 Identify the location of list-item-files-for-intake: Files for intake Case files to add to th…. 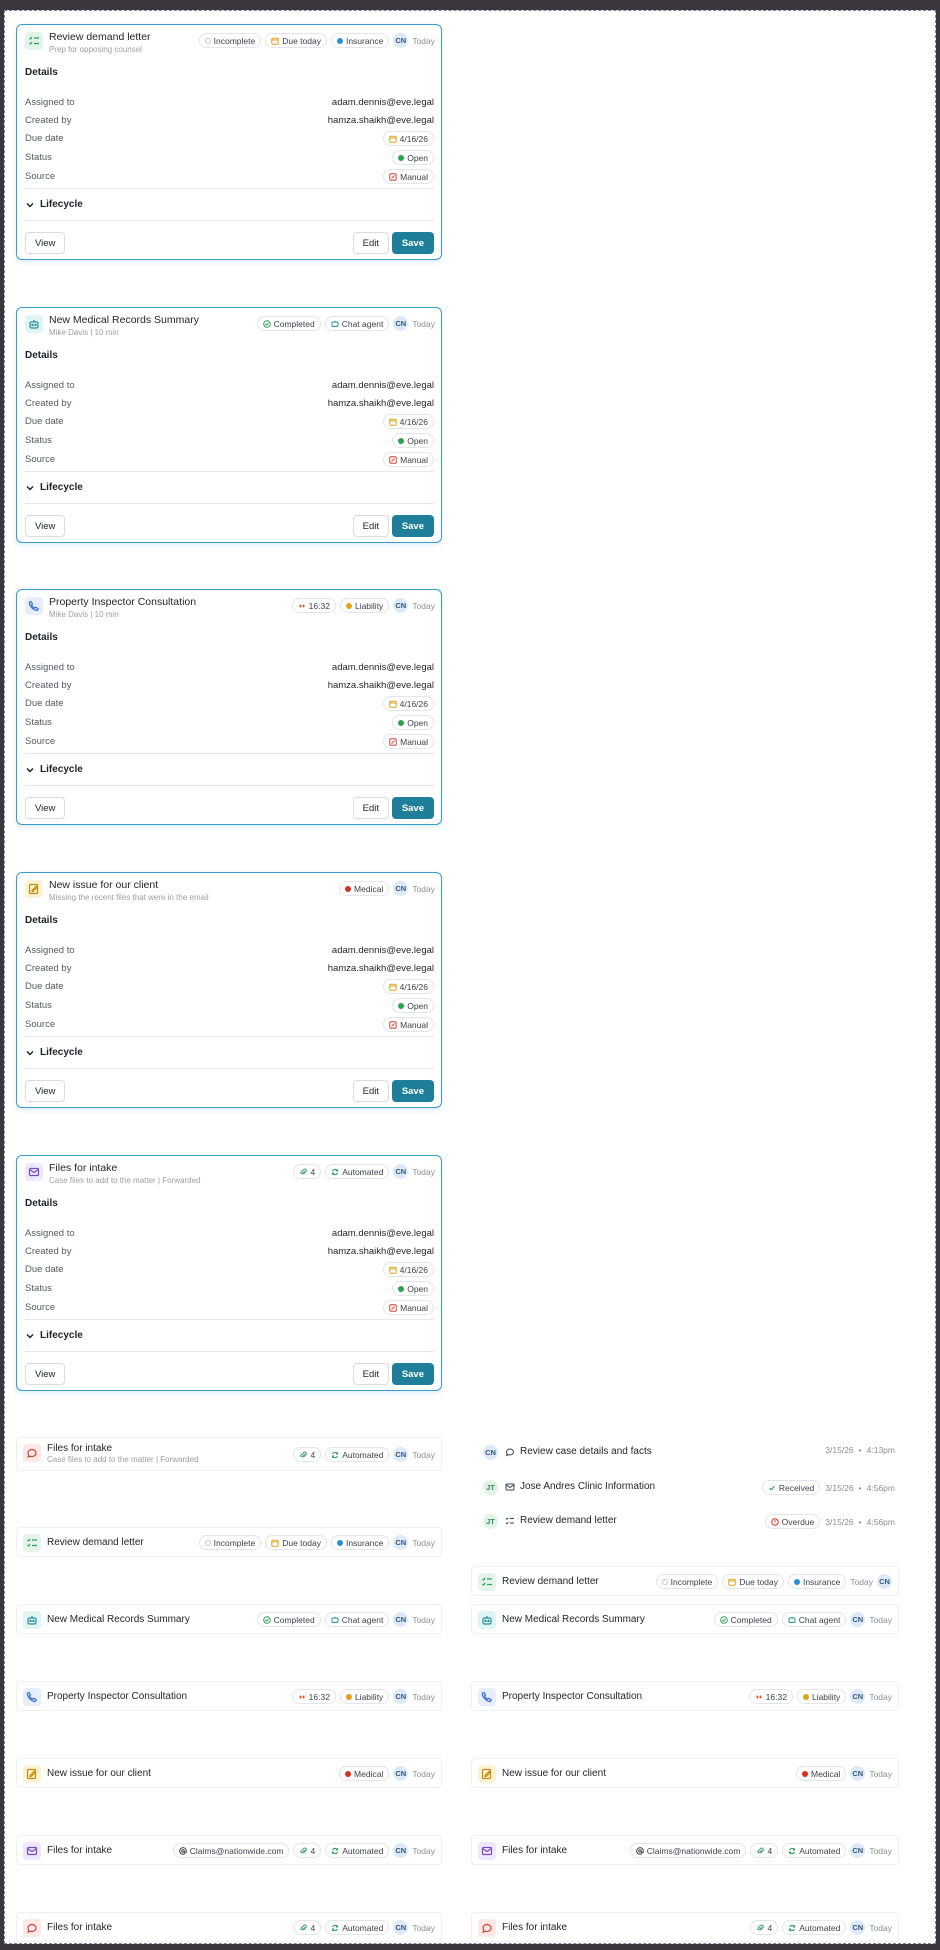
(229, 1454).